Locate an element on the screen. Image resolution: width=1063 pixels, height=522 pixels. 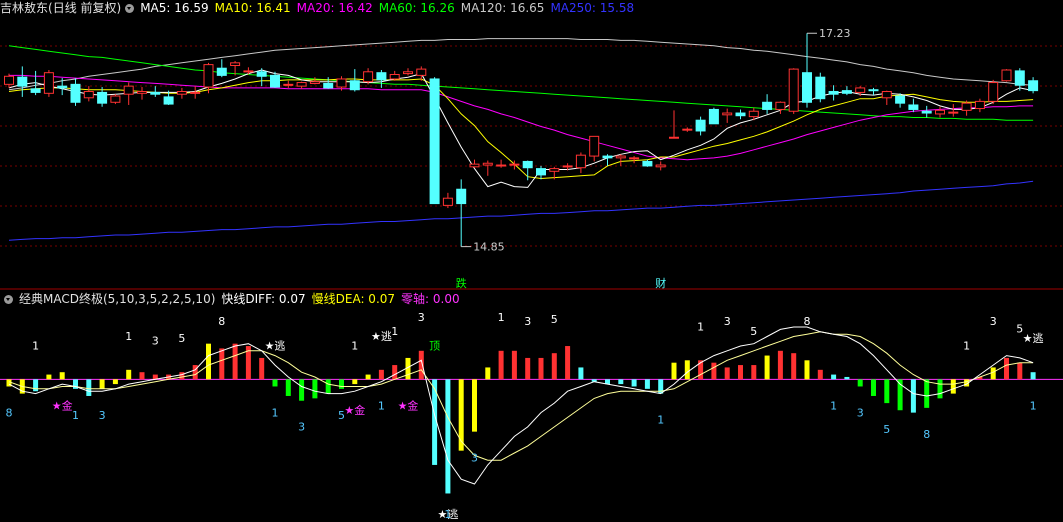
macd-signal-label: 顶 is located at coordinates (434, 345).